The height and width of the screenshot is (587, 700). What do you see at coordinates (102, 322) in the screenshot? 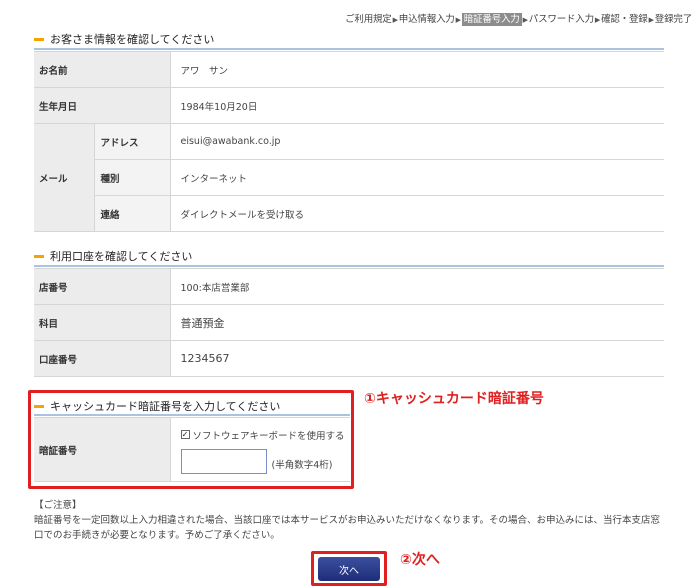
I see `subject-label: 科目` at bounding box center [102, 322].